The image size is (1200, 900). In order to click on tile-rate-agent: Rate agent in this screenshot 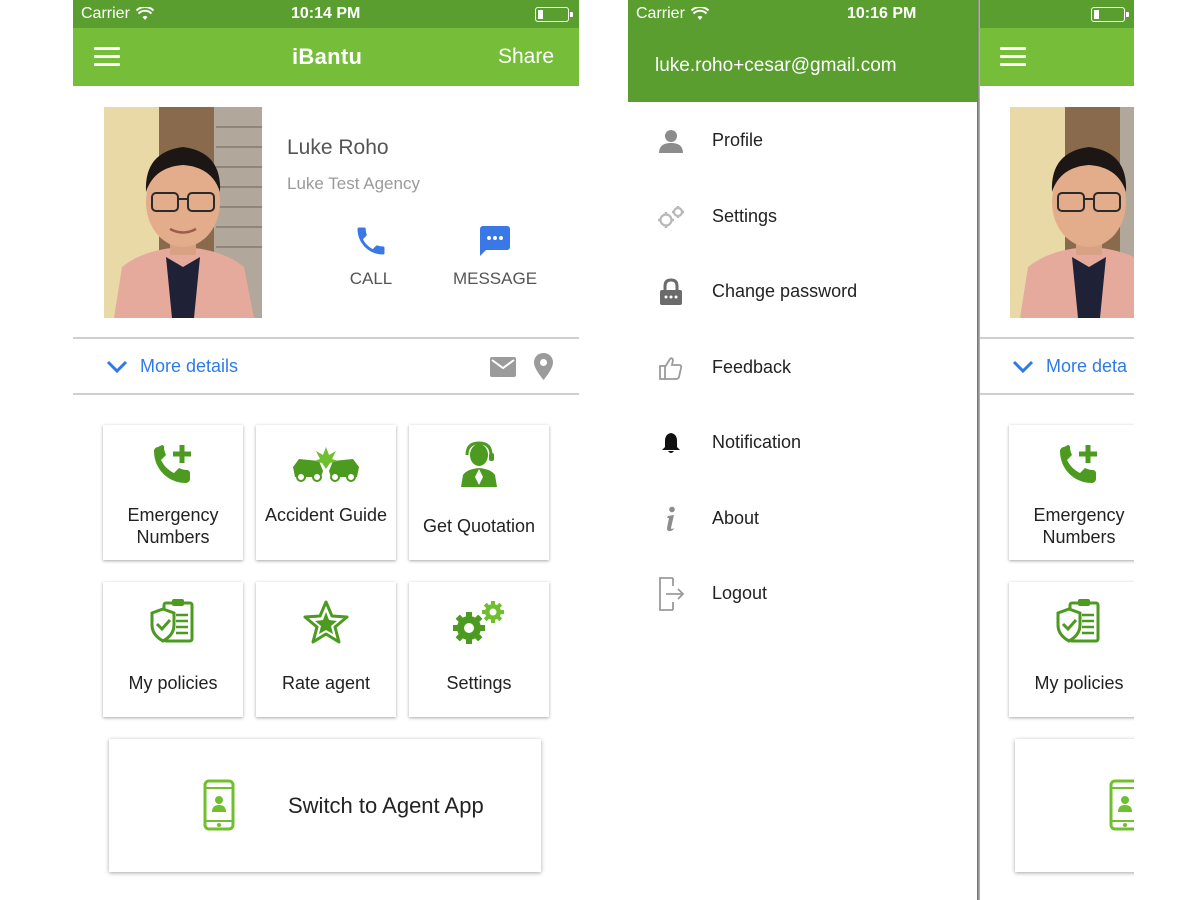, I will do `click(326, 649)`.